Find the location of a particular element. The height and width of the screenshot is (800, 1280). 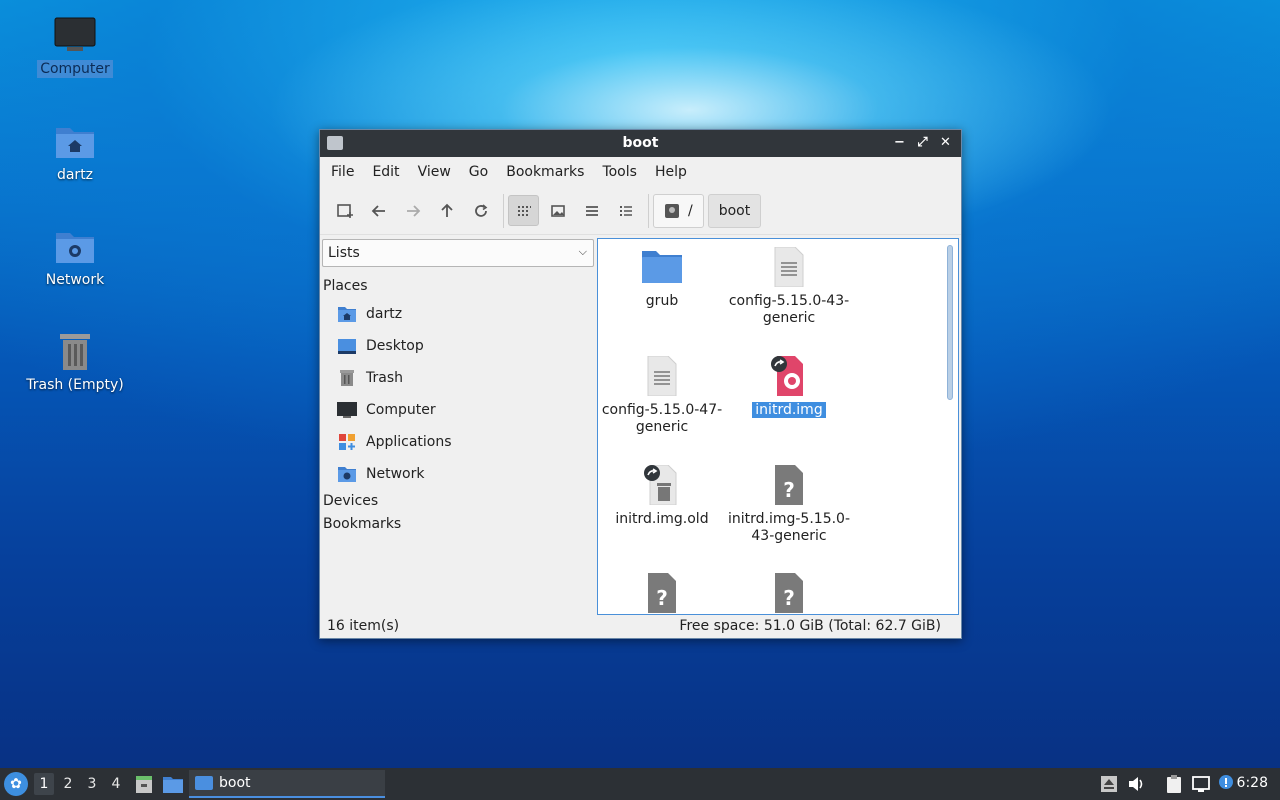

forward-button is located at coordinates (412, 210).